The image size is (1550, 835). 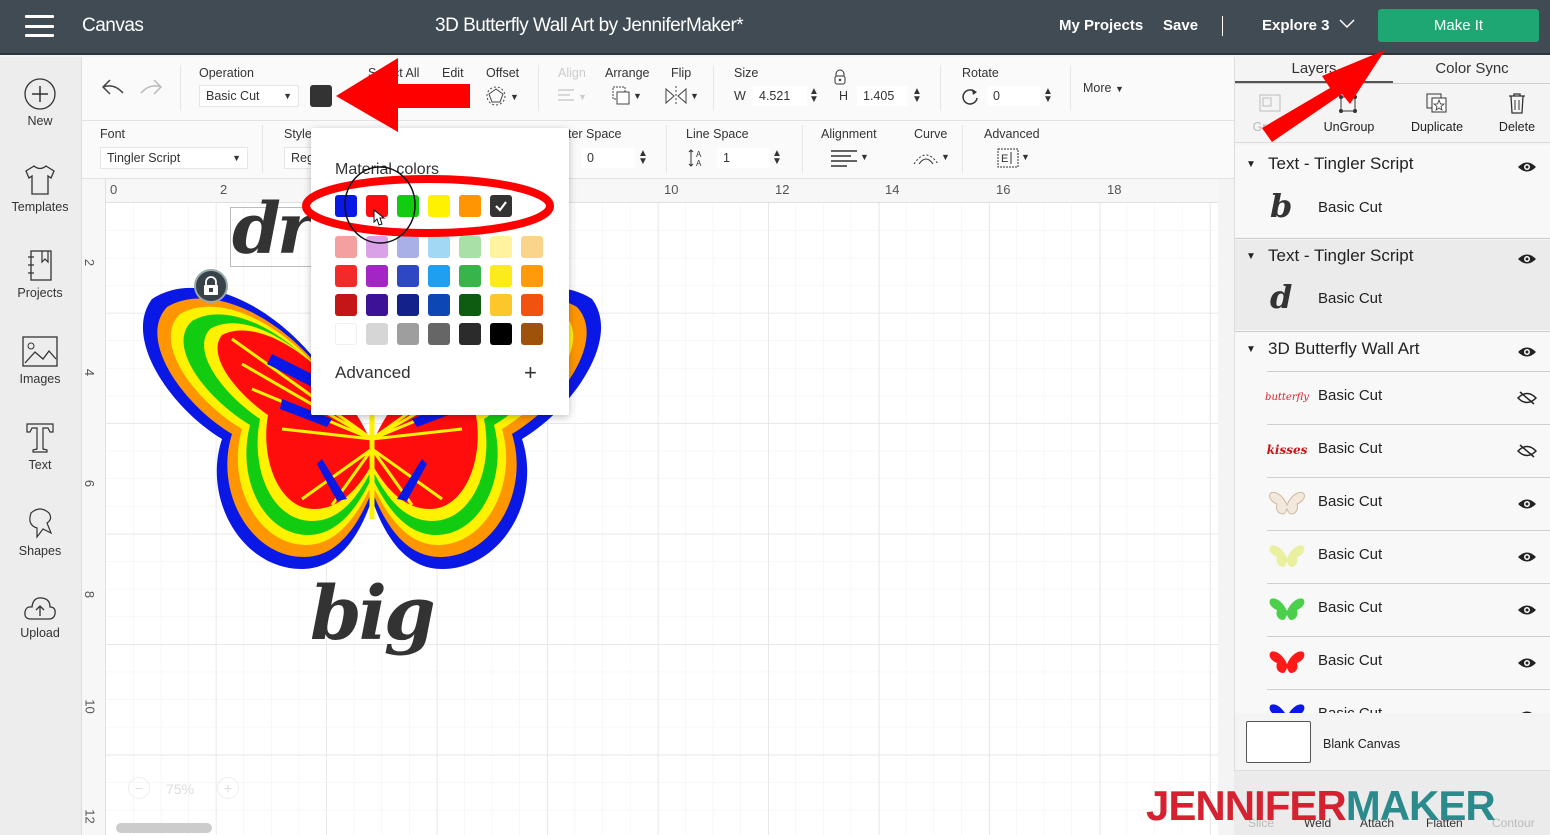 I want to click on vertical-scrollbar, so click(x=1226, y=507).